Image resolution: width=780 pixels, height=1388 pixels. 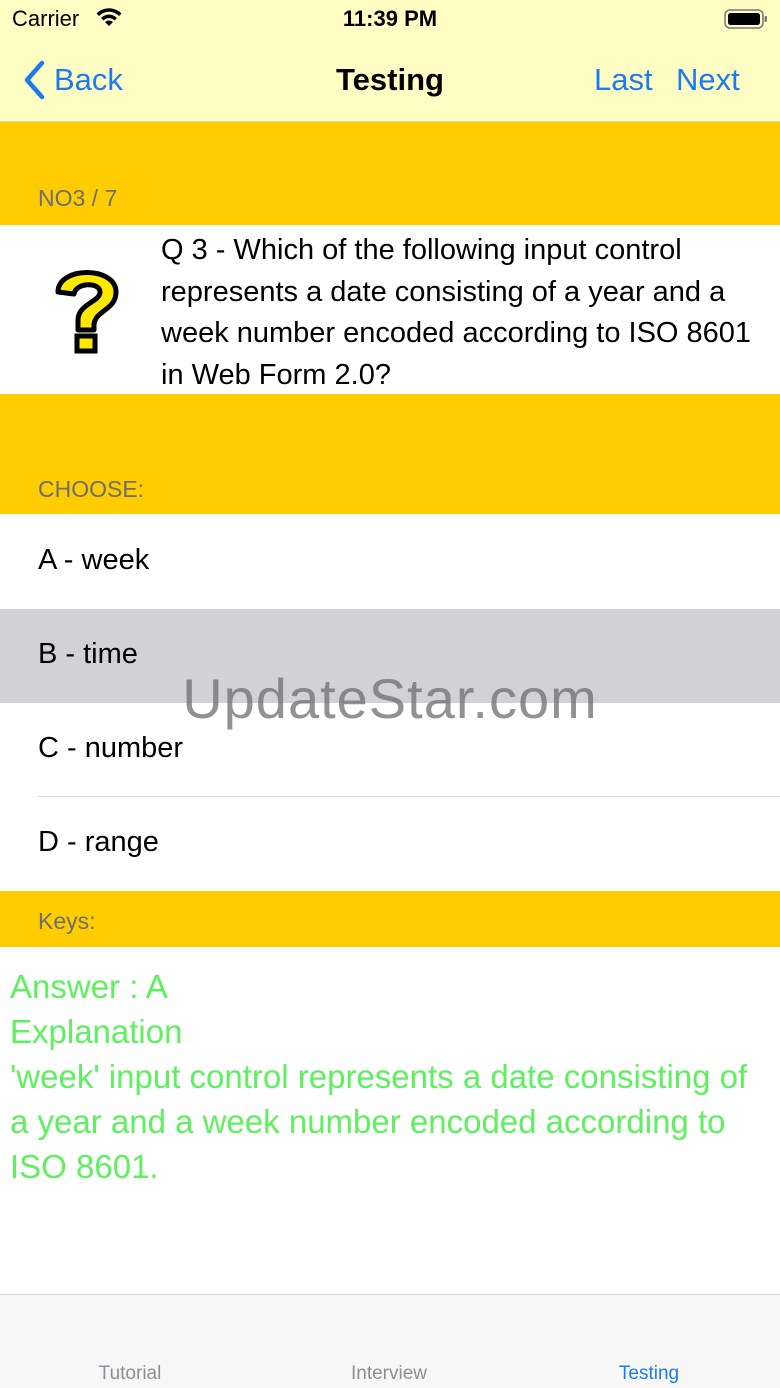 I want to click on question-counter: NO3 / 7, so click(x=78, y=198).